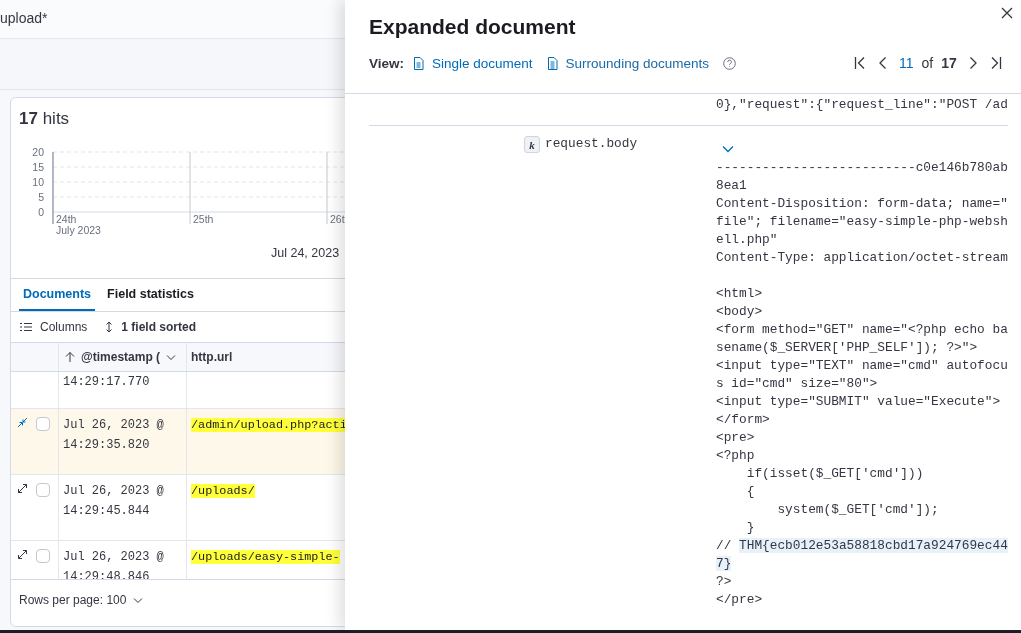 This screenshot has height=633, width=1021. Describe the element at coordinates (38, 152) in the screenshot. I see `axis-label: 20` at that location.